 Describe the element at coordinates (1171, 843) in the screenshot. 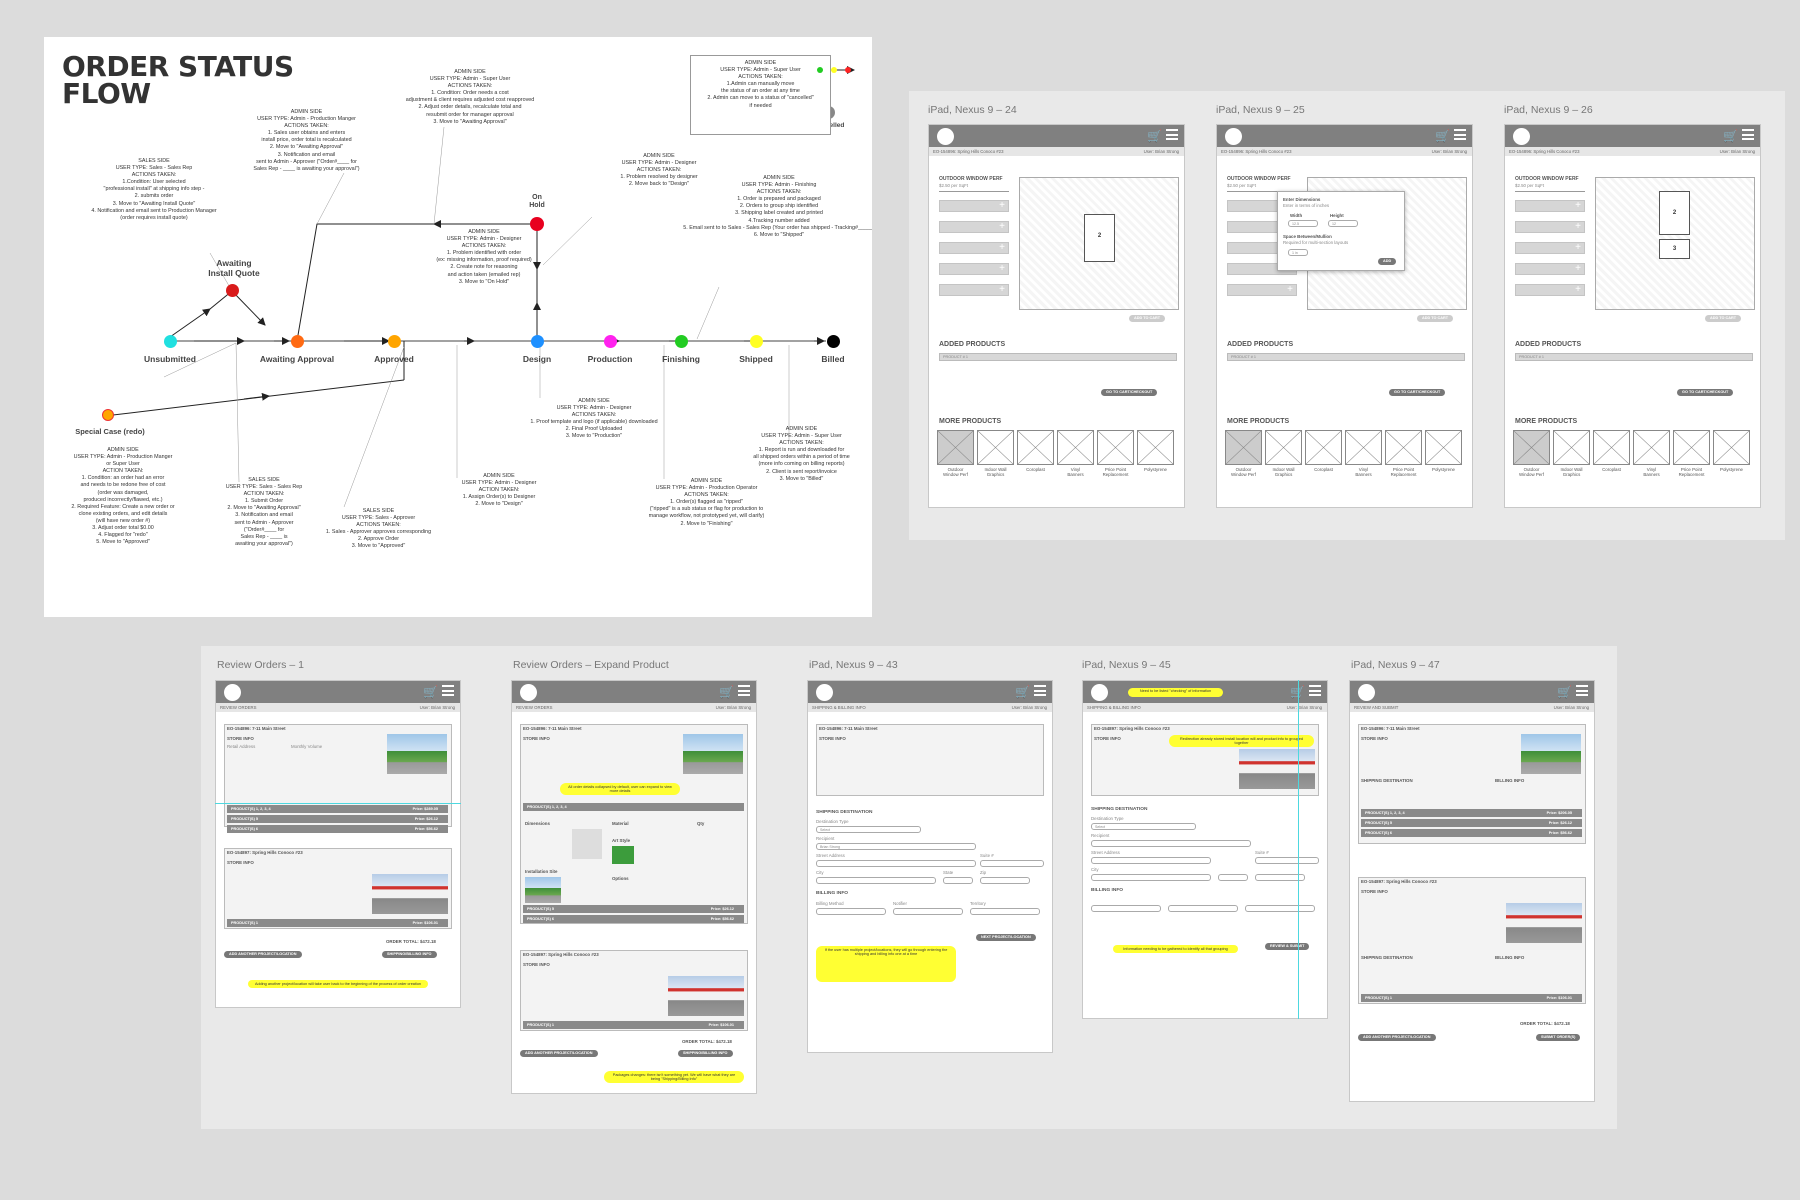

I see `recipient-input` at that location.